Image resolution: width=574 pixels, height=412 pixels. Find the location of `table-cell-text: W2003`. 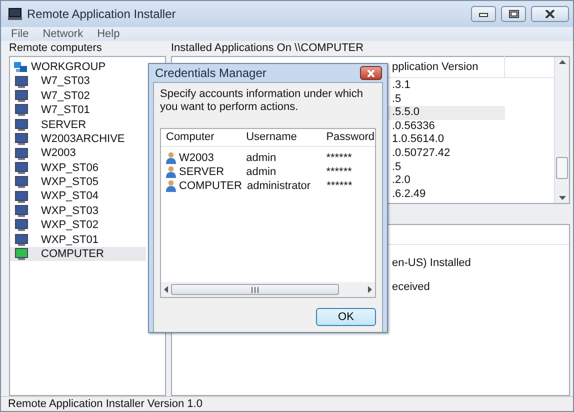

table-cell-text: W2003 is located at coordinates (196, 158).